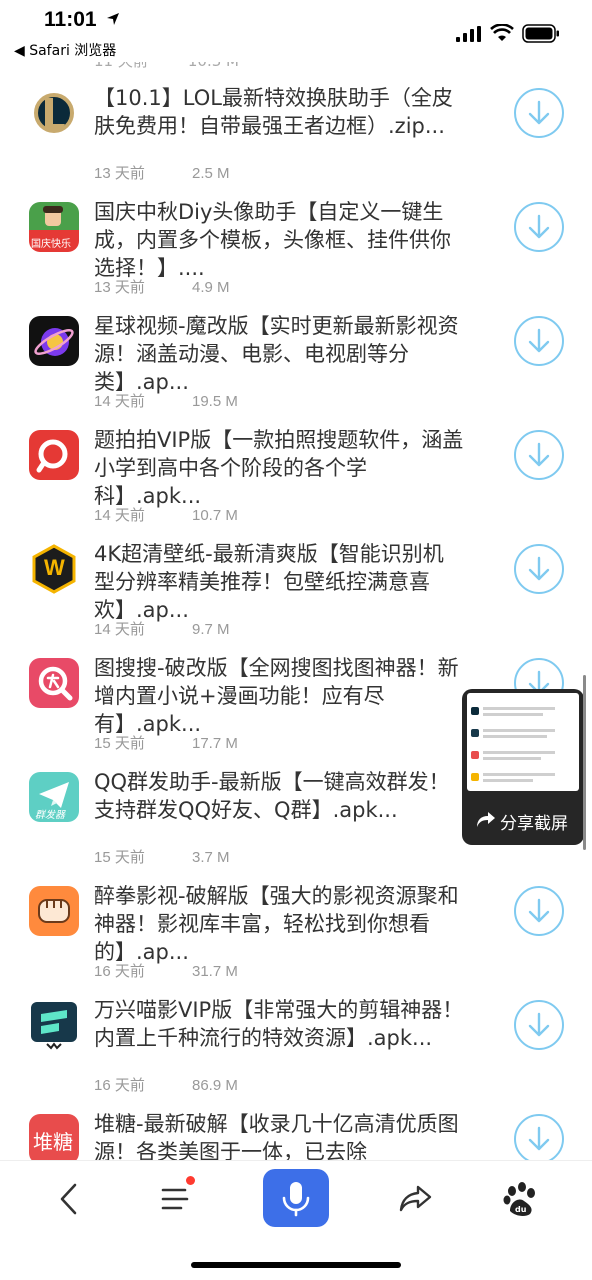  I want to click on search-photo-icon, so click(54, 455).